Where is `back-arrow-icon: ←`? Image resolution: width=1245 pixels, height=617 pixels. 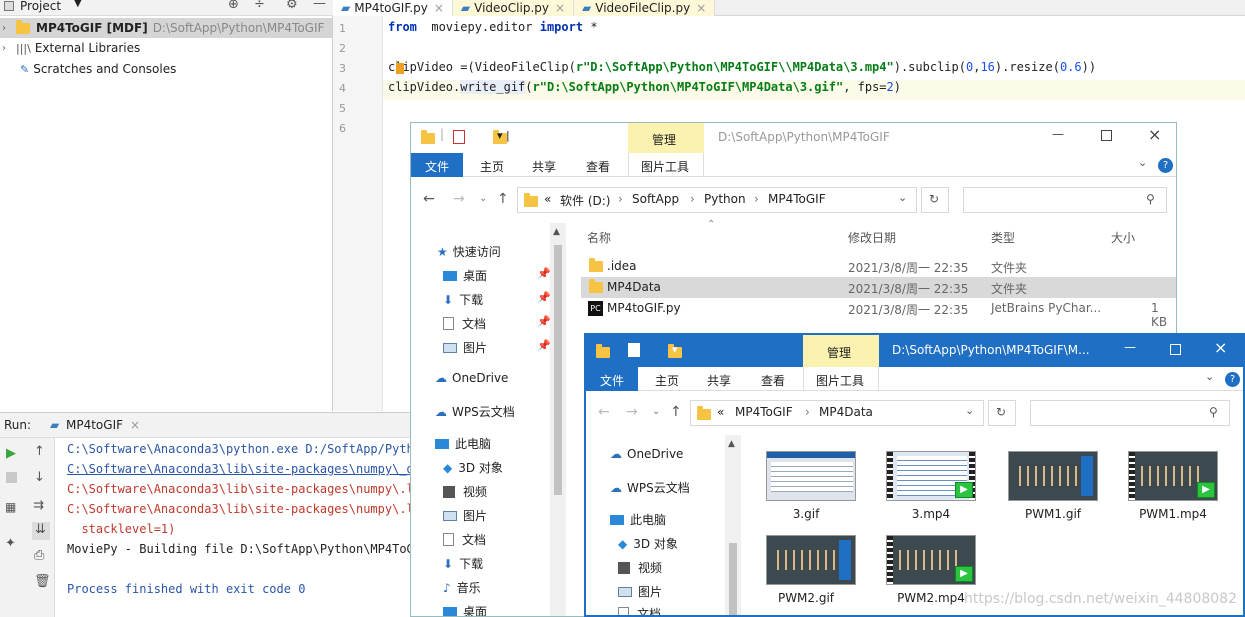 back-arrow-icon: ← is located at coordinates (604, 412).